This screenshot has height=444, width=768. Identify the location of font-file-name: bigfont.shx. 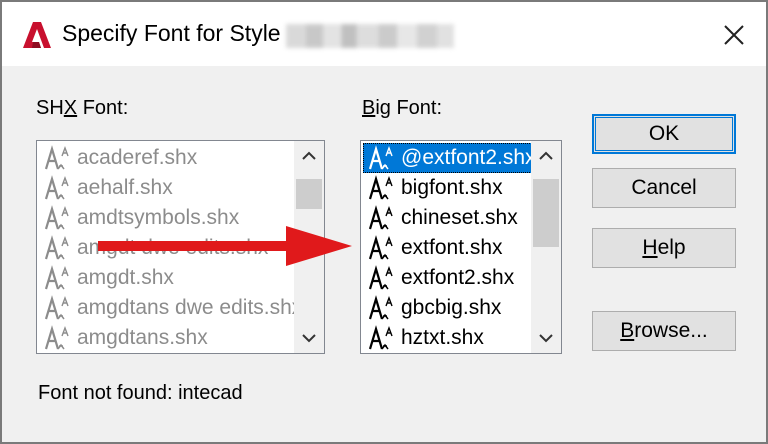
(452, 187).